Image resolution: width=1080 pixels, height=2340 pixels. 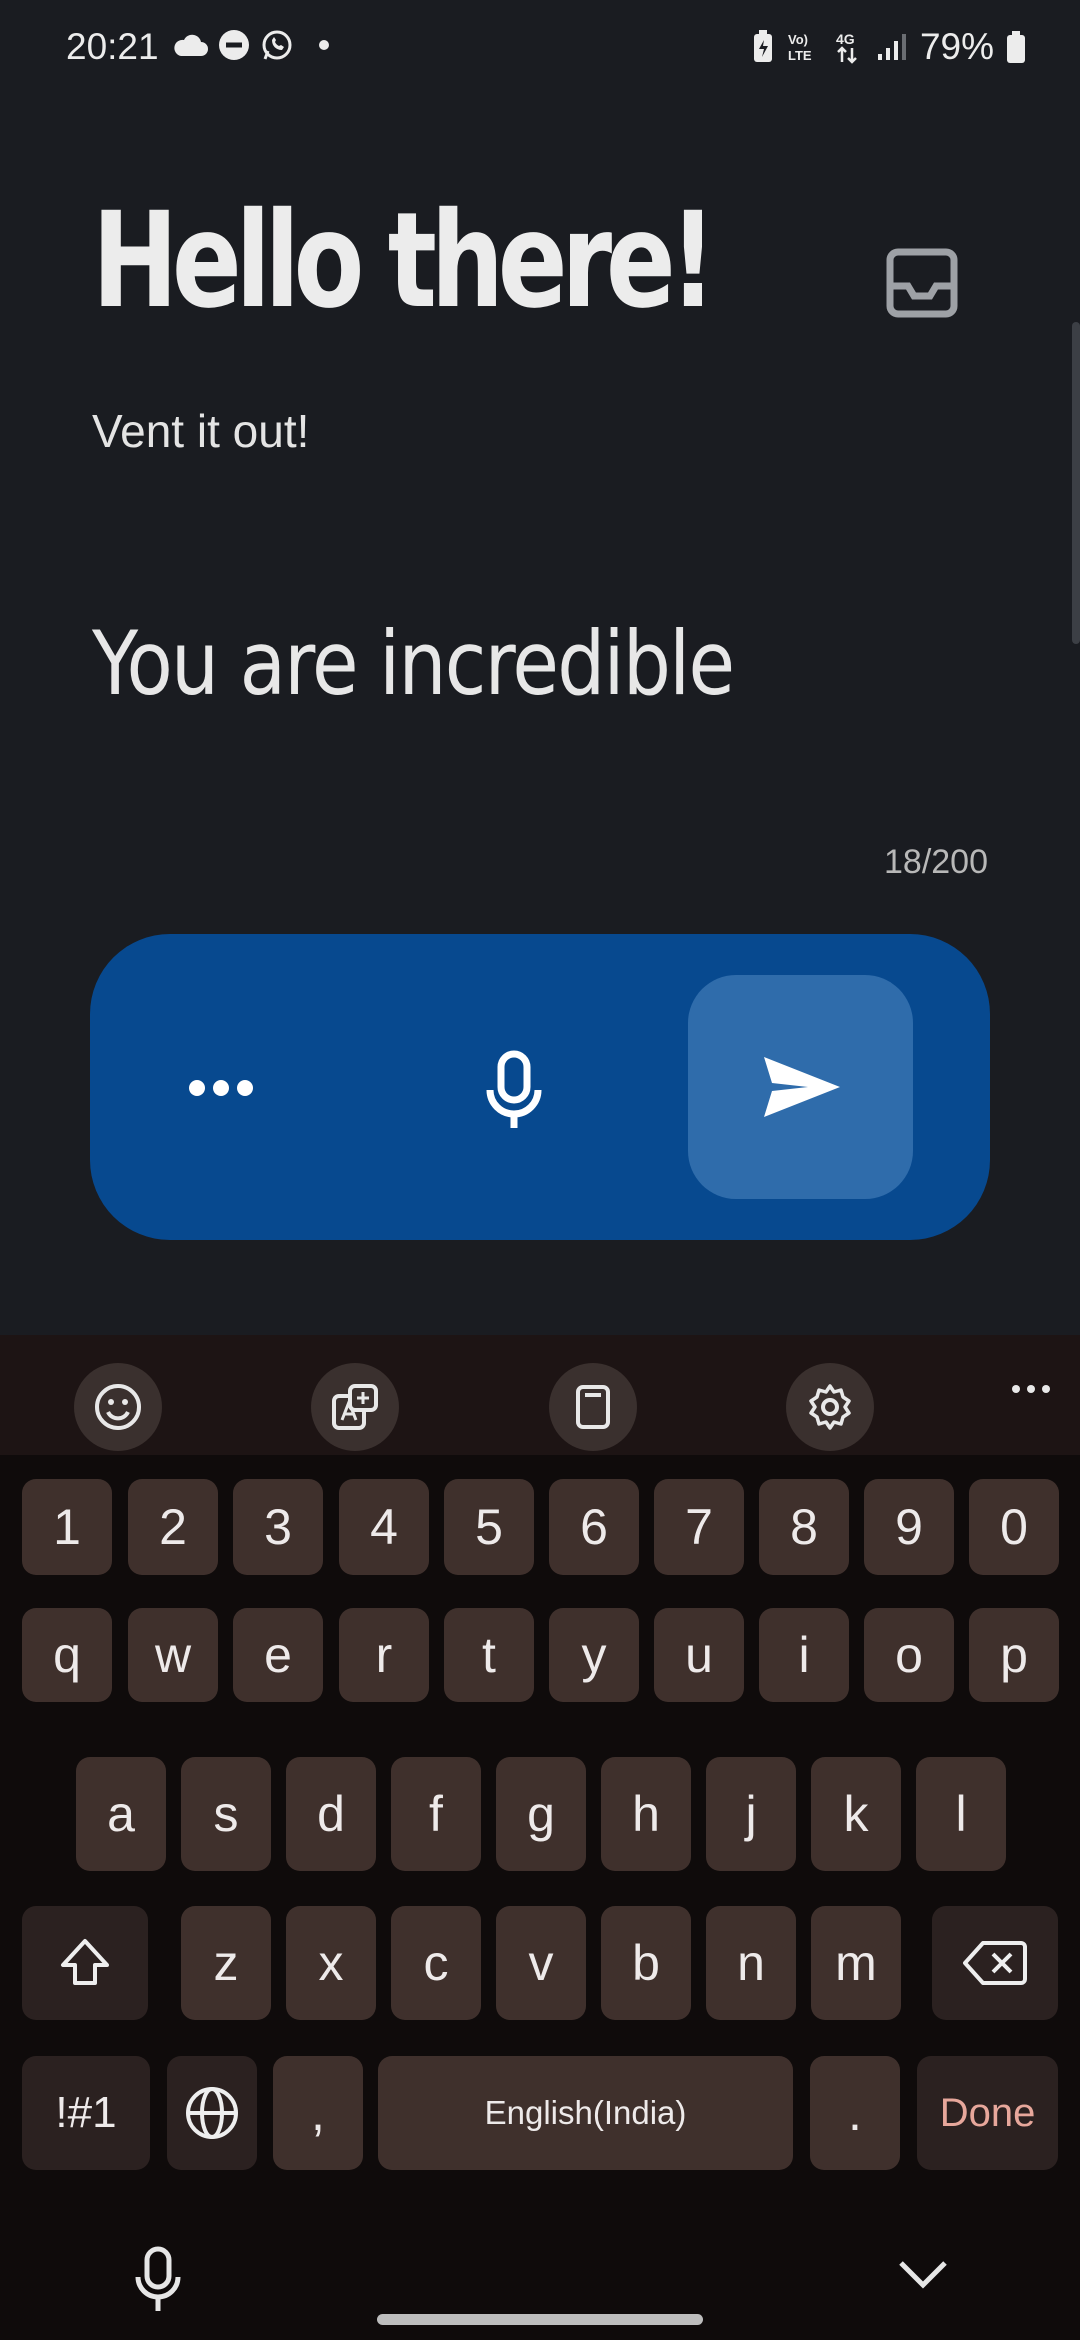 What do you see at coordinates (86, 2113) in the screenshot?
I see `symbols-key: !#1` at bounding box center [86, 2113].